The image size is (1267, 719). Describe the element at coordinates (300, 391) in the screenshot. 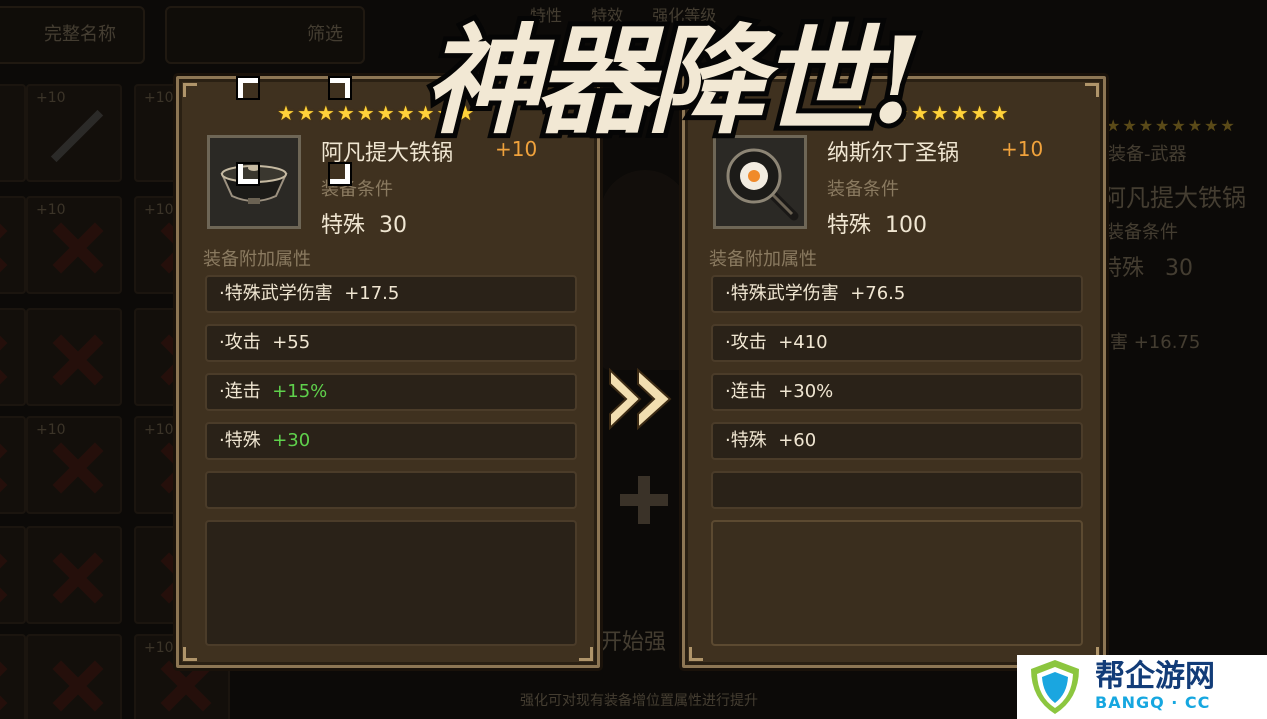

I see `attribute-value: +15%` at that location.